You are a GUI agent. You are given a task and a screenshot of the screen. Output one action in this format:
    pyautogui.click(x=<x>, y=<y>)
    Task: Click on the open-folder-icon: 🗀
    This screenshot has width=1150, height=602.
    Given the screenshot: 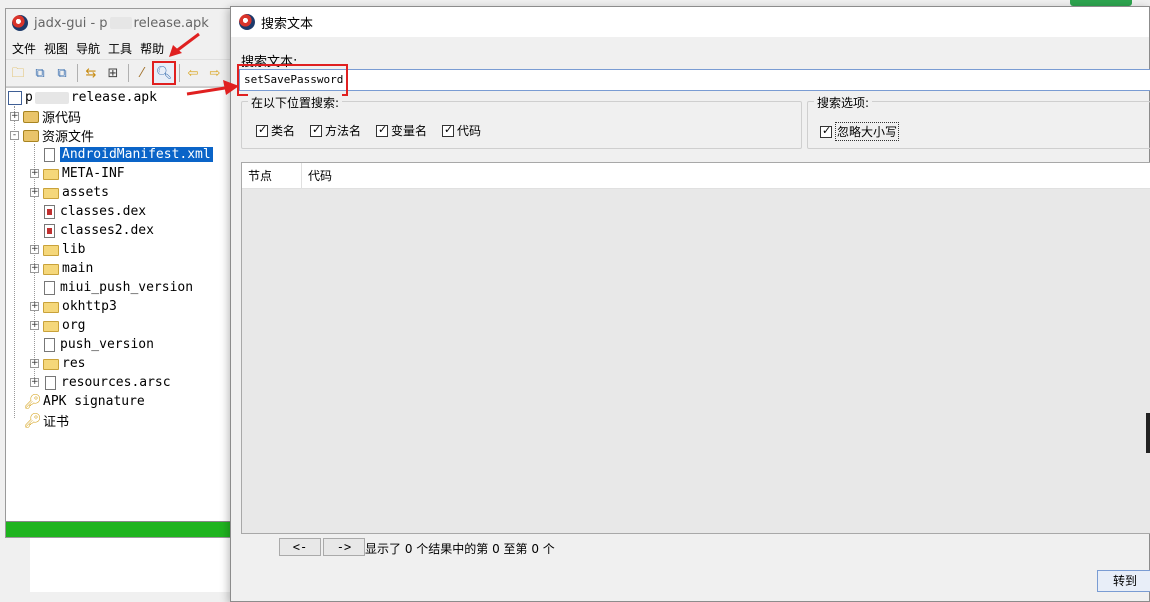 What is the action you would take?
    pyautogui.click(x=18, y=73)
    